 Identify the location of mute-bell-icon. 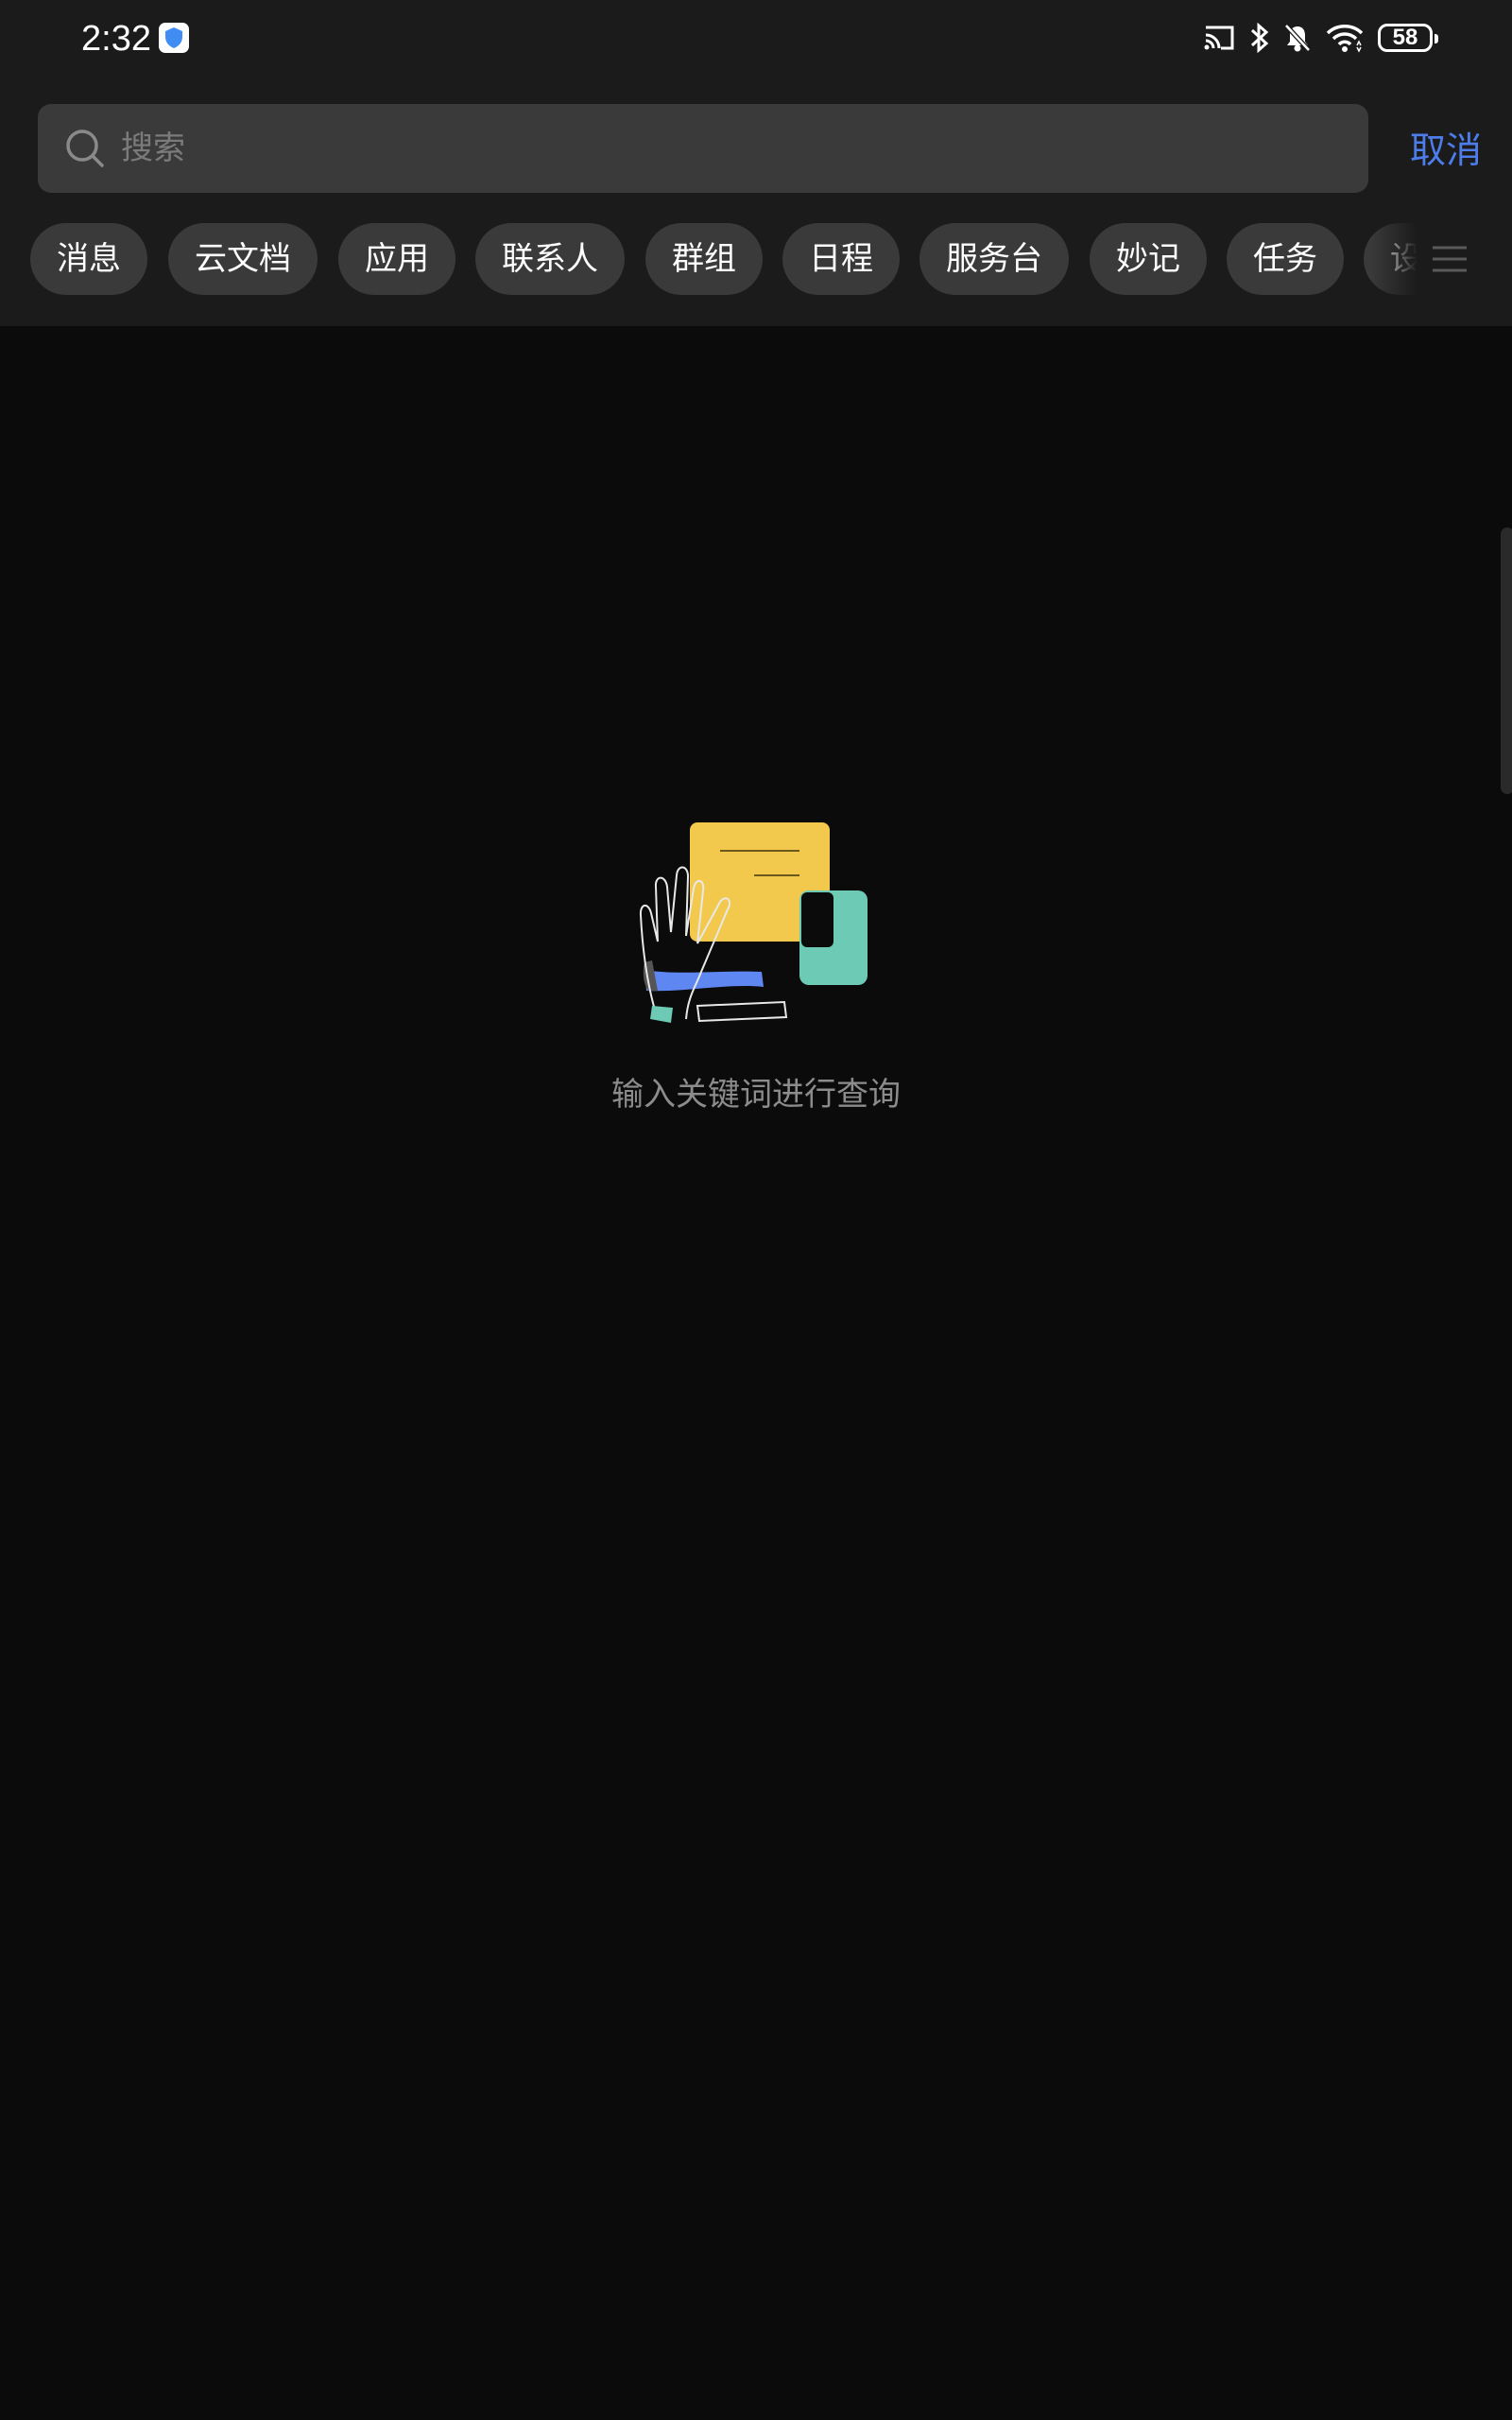
(1297, 38).